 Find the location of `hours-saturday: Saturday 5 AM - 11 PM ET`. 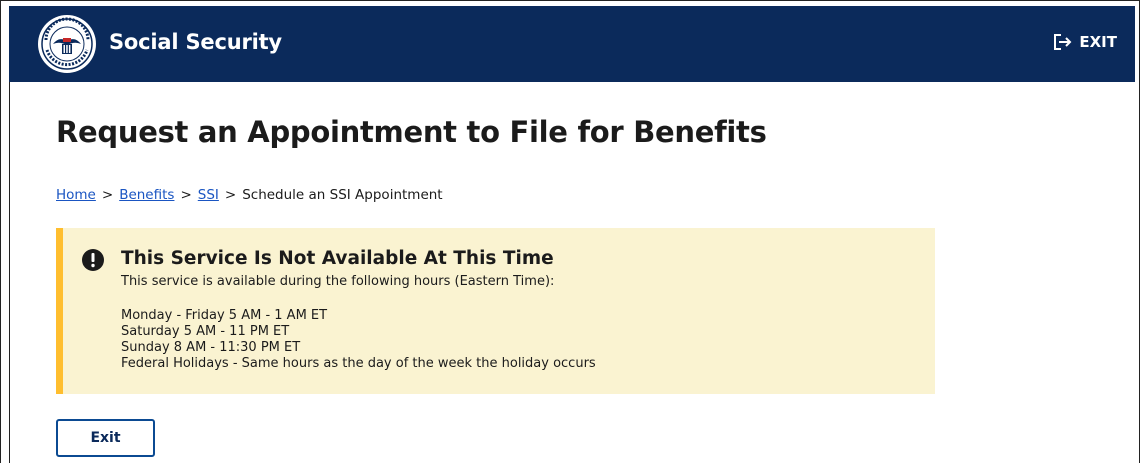

hours-saturday: Saturday 5 AM - 11 PM ET is located at coordinates (205, 331).